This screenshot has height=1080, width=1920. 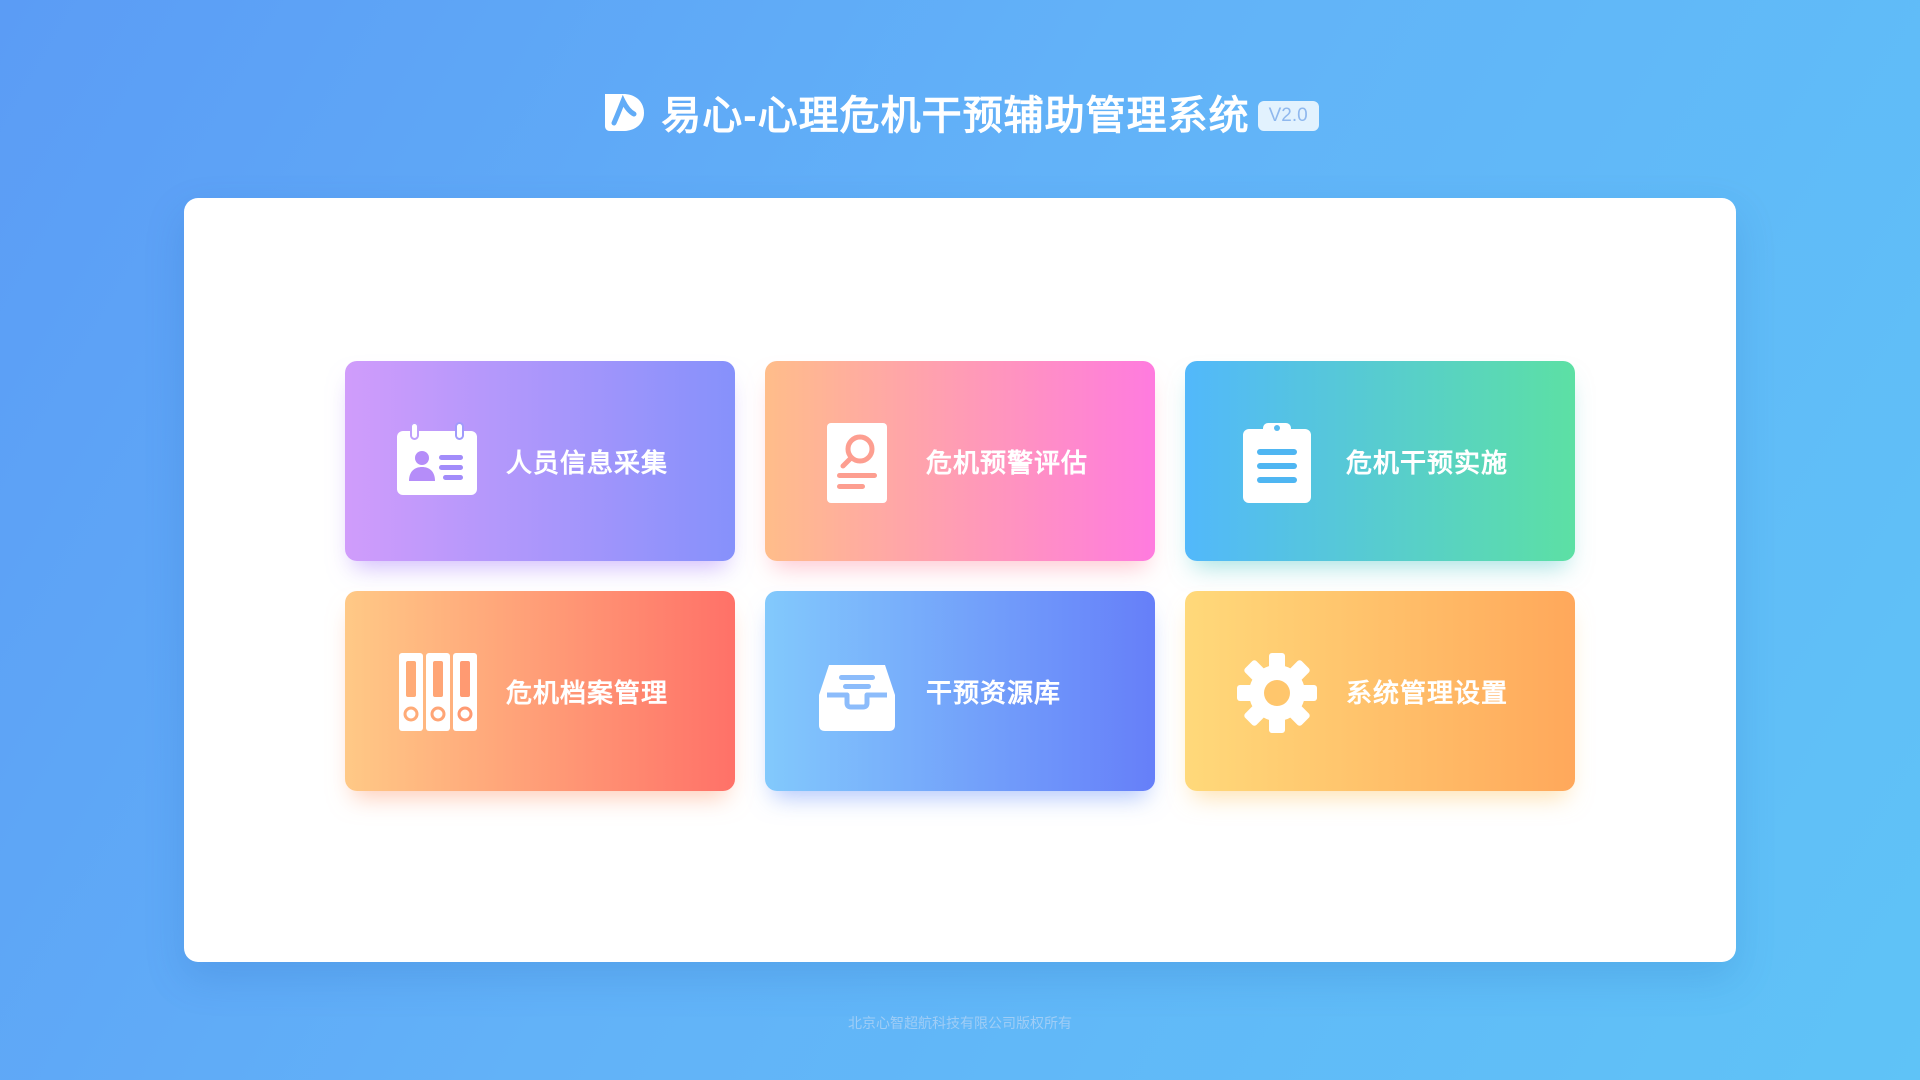 I want to click on id-card-icon, so click(x=437, y=458).